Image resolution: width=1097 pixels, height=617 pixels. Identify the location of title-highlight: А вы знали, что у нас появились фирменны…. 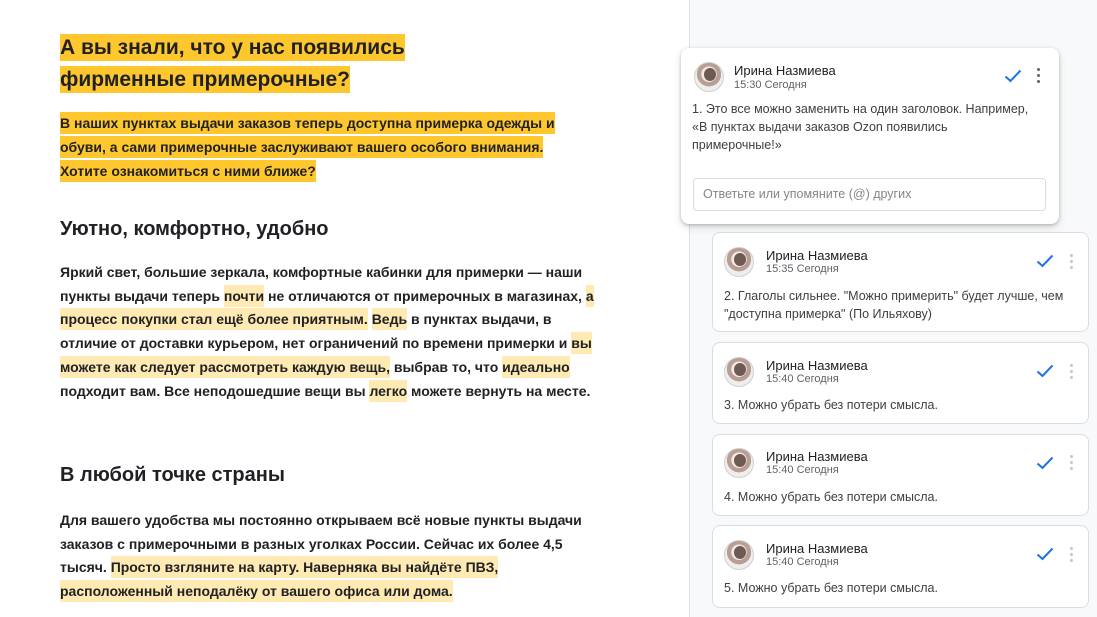
(232, 63).